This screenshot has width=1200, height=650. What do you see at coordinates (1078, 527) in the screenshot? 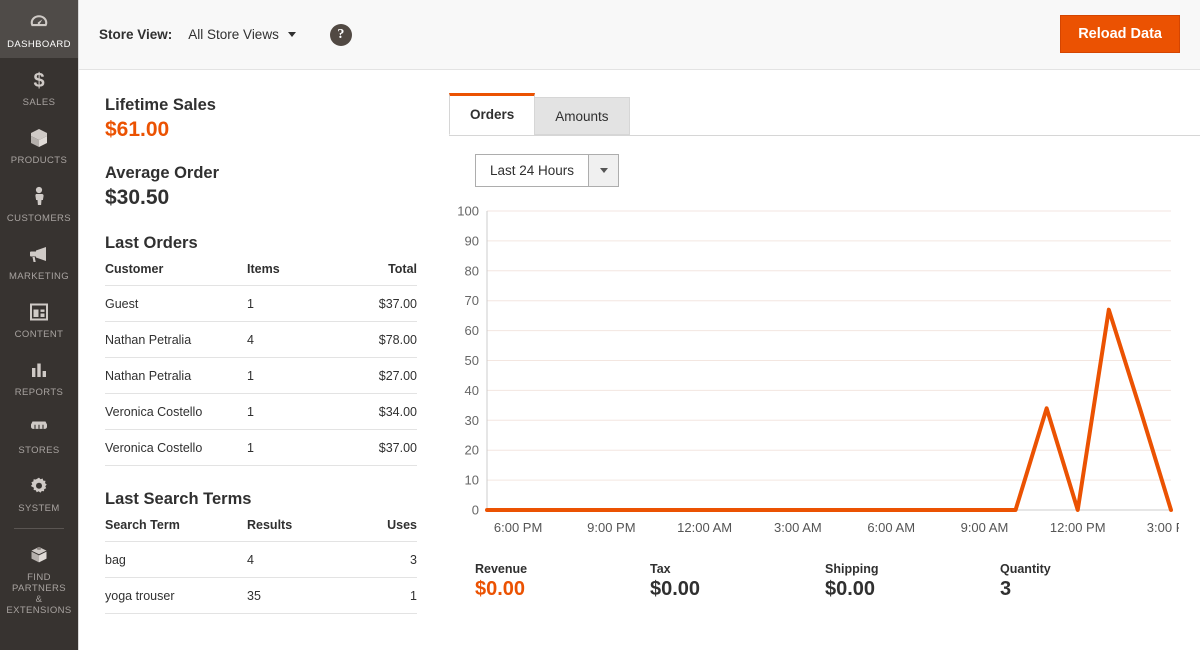
I see `svg-text: 12:00 PM` at bounding box center [1078, 527].